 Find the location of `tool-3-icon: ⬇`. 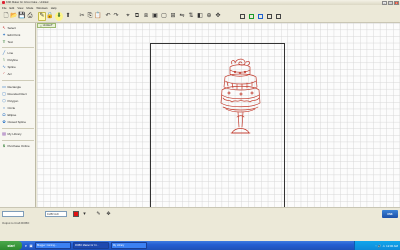

tool-3-icon: ⬇ is located at coordinates (59, 16).